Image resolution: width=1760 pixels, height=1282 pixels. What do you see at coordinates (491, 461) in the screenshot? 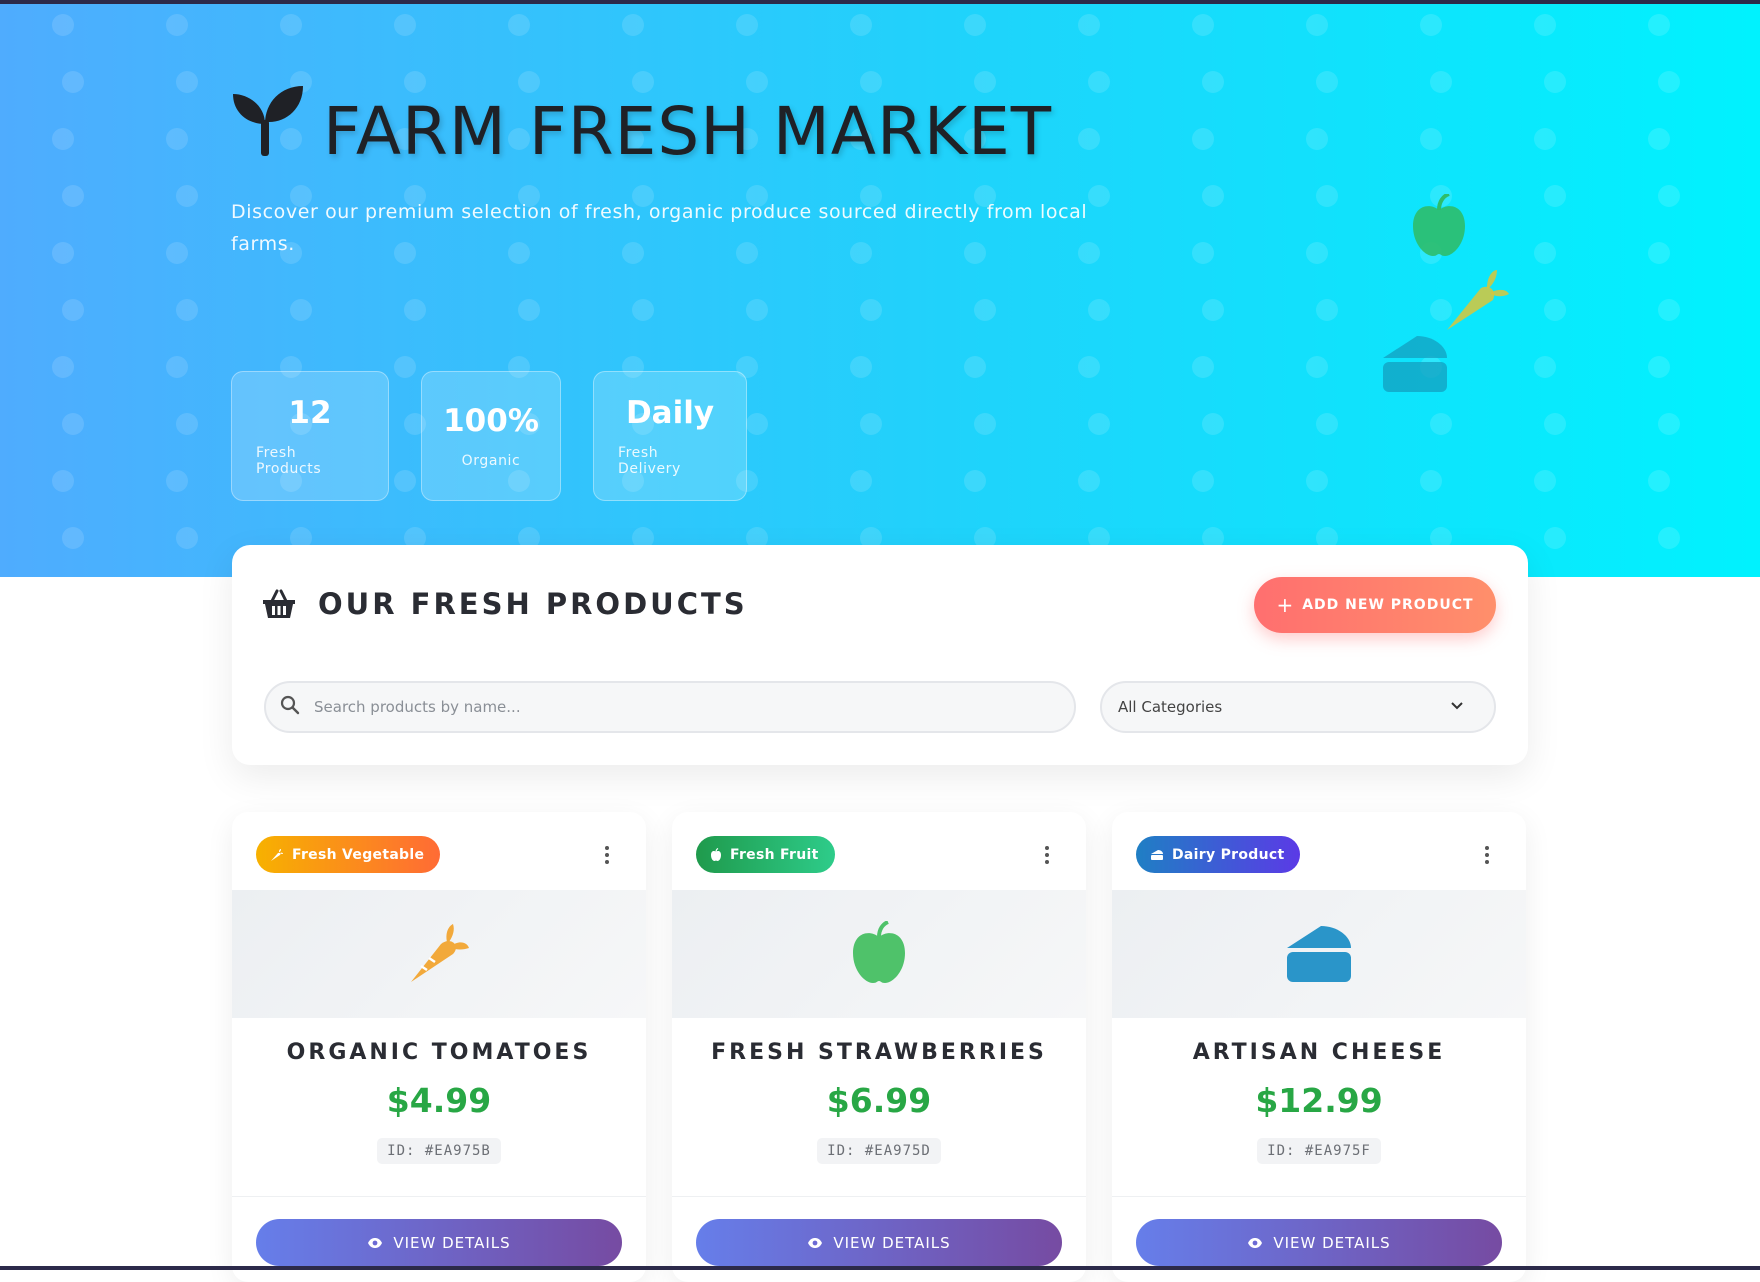
I see `stat-label: Organic` at bounding box center [491, 461].